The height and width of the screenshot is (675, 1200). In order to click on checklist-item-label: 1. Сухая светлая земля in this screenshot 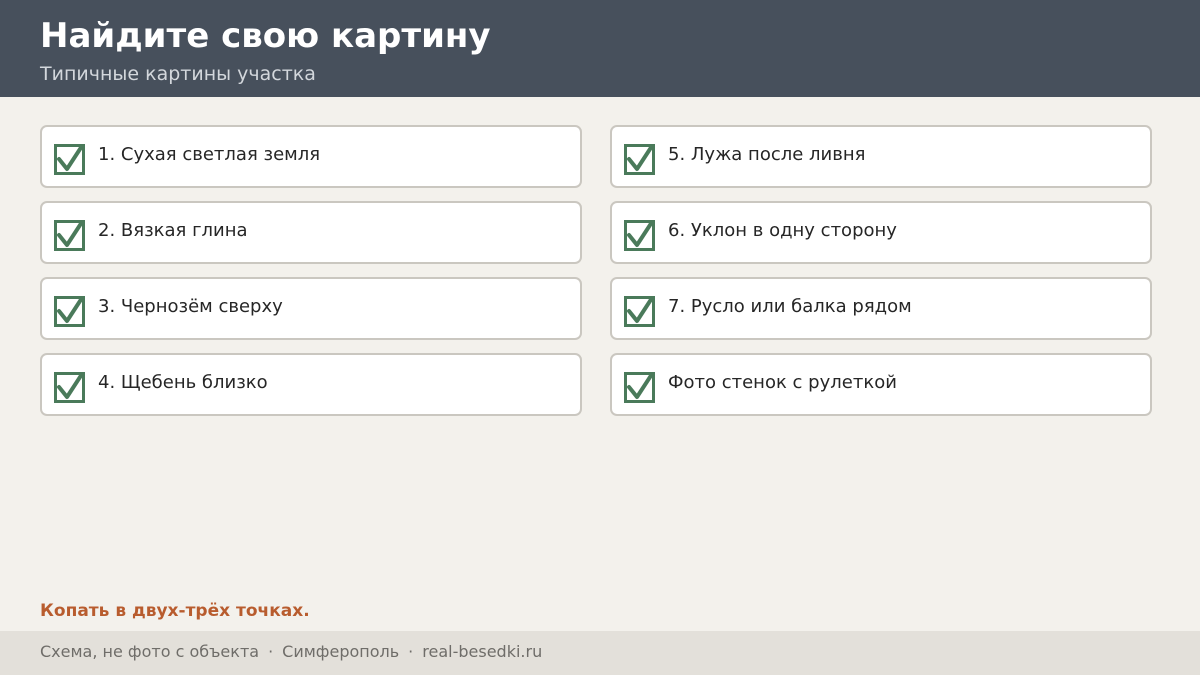, I will do `click(209, 154)`.